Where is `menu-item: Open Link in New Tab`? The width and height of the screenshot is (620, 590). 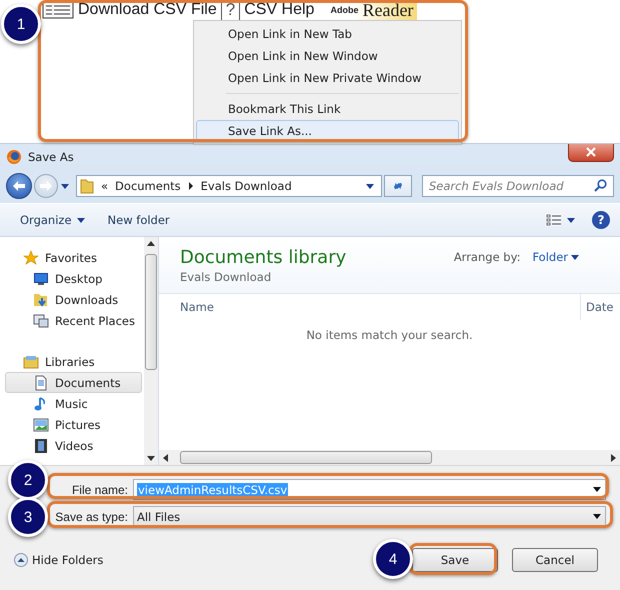
menu-item: Open Link in New Tab is located at coordinates (327, 34).